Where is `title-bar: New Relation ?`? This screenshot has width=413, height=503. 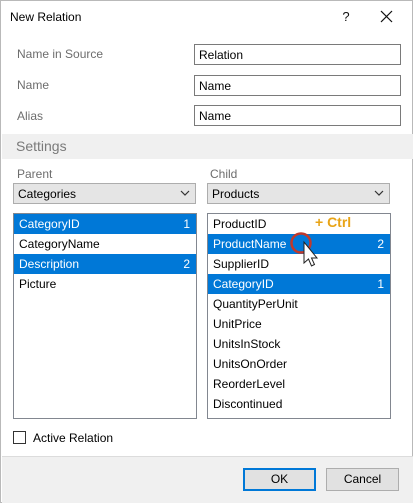
title-bar: New Relation ? is located at coordinates (206, 17).